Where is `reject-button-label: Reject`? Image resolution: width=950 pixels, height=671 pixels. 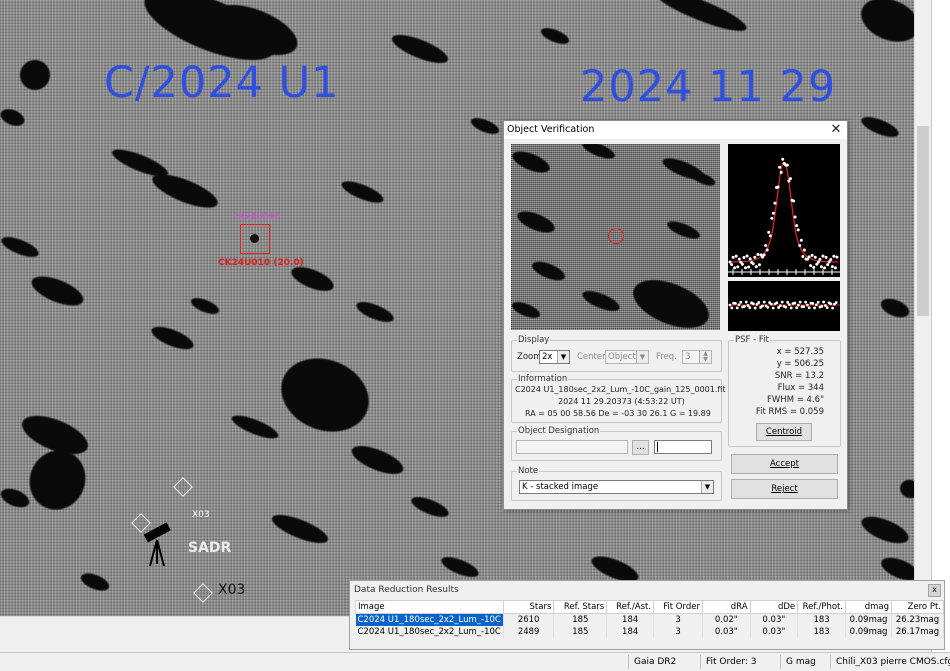
reject-button-label: Reject is located at coordinates (784, 489).